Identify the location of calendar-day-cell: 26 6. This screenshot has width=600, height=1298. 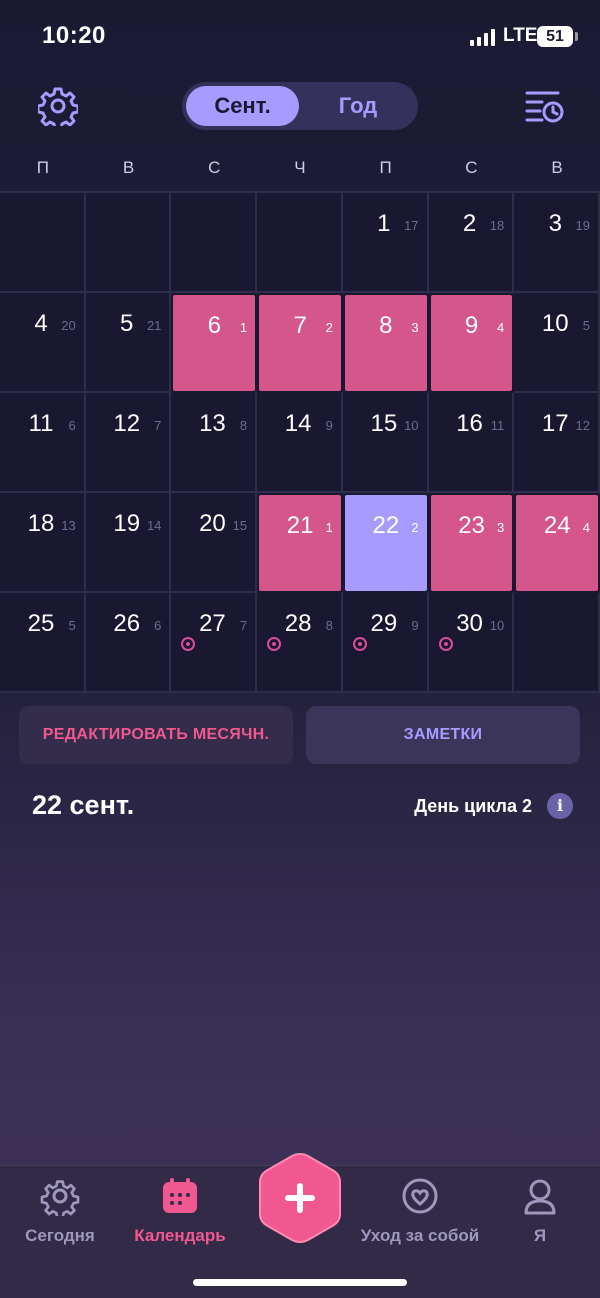
(128, 643).